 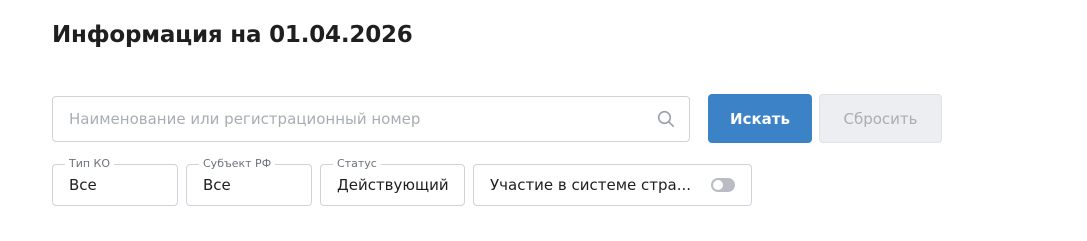 I want to click on toggle-knob, so click(x=718, y=185).